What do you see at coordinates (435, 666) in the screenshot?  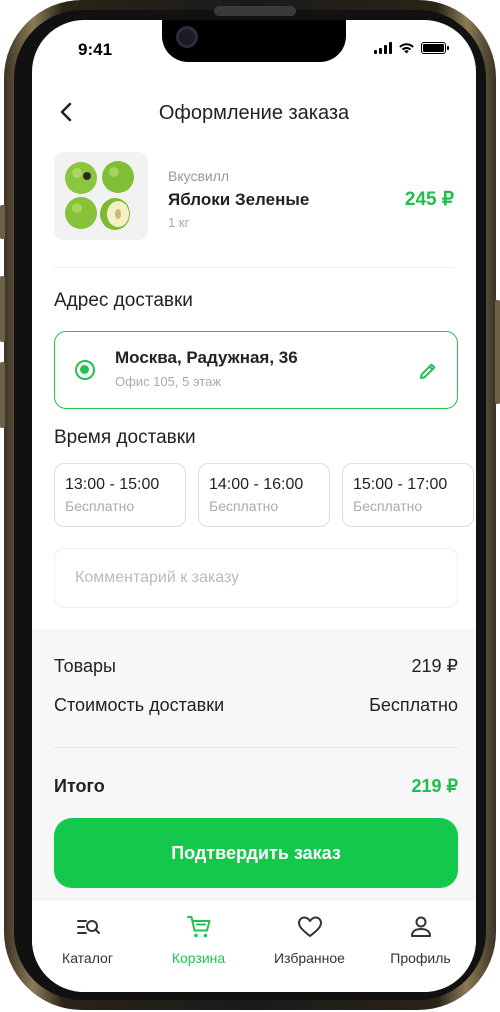 I see `goods-value: 219 ₽` at bounding box center [435, 666].